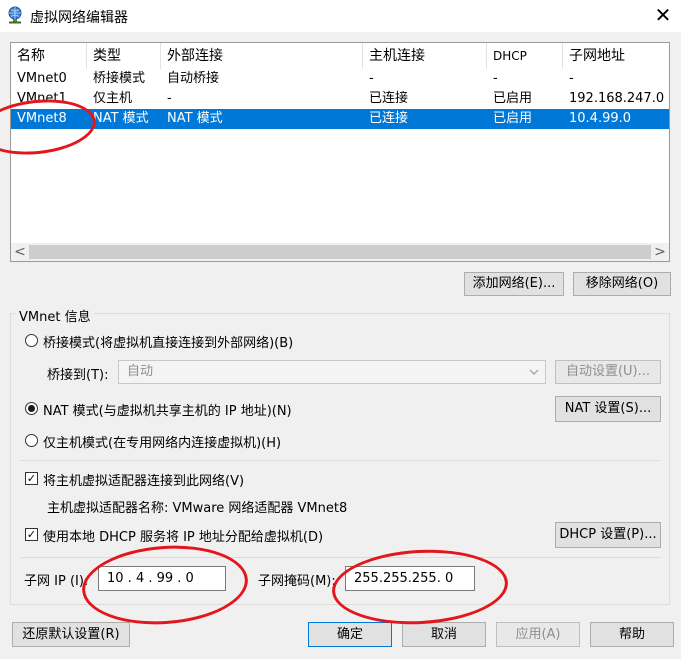 The width and height of the screenshot is (681, 659). What do you see at coordinates (538, 634) in the screenshot?
I see `apply-button: 应用(A)` at bounding box center [538, 634].